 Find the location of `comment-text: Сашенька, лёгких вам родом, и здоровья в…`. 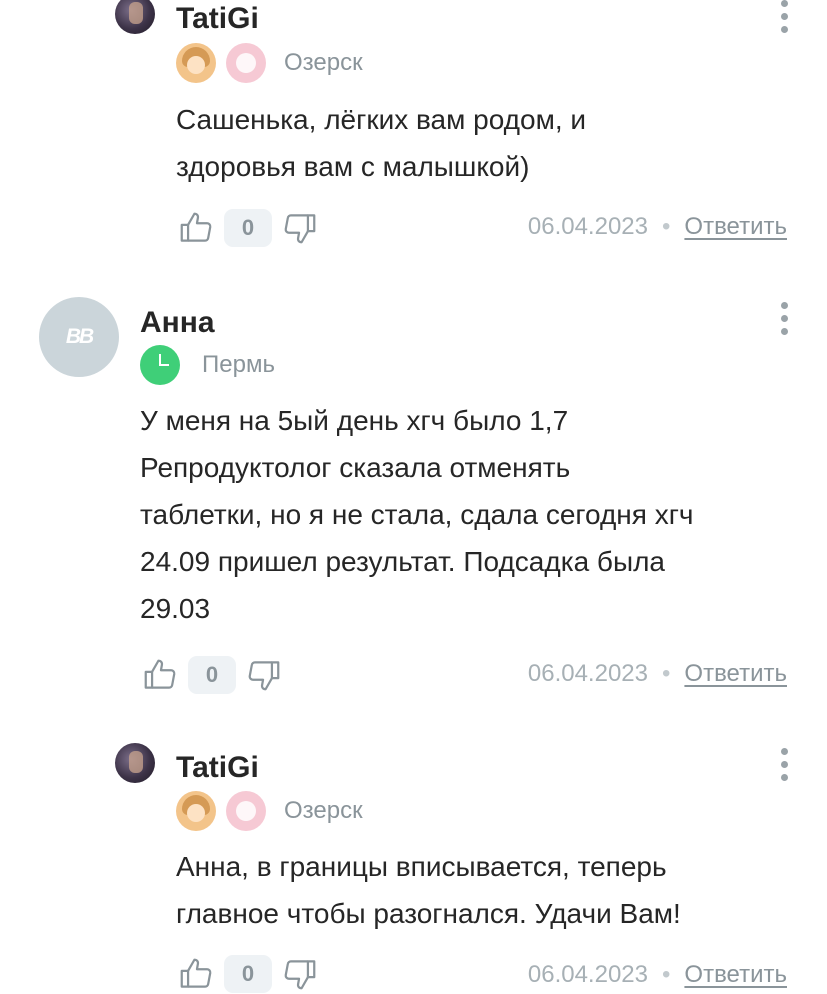

comment-text: Сашенька, лёгких вам родом, и здоровья в… is located at coordinates (381, 143).